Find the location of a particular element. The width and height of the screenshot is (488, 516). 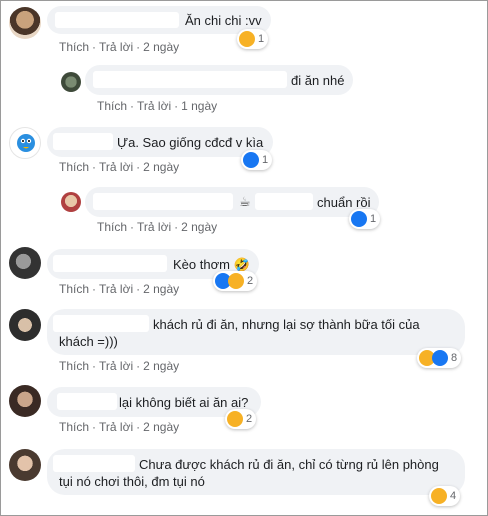

comment-text-line2: tụi nó chơi thôi, đm tụi nó is located at coordinates (132, 481).